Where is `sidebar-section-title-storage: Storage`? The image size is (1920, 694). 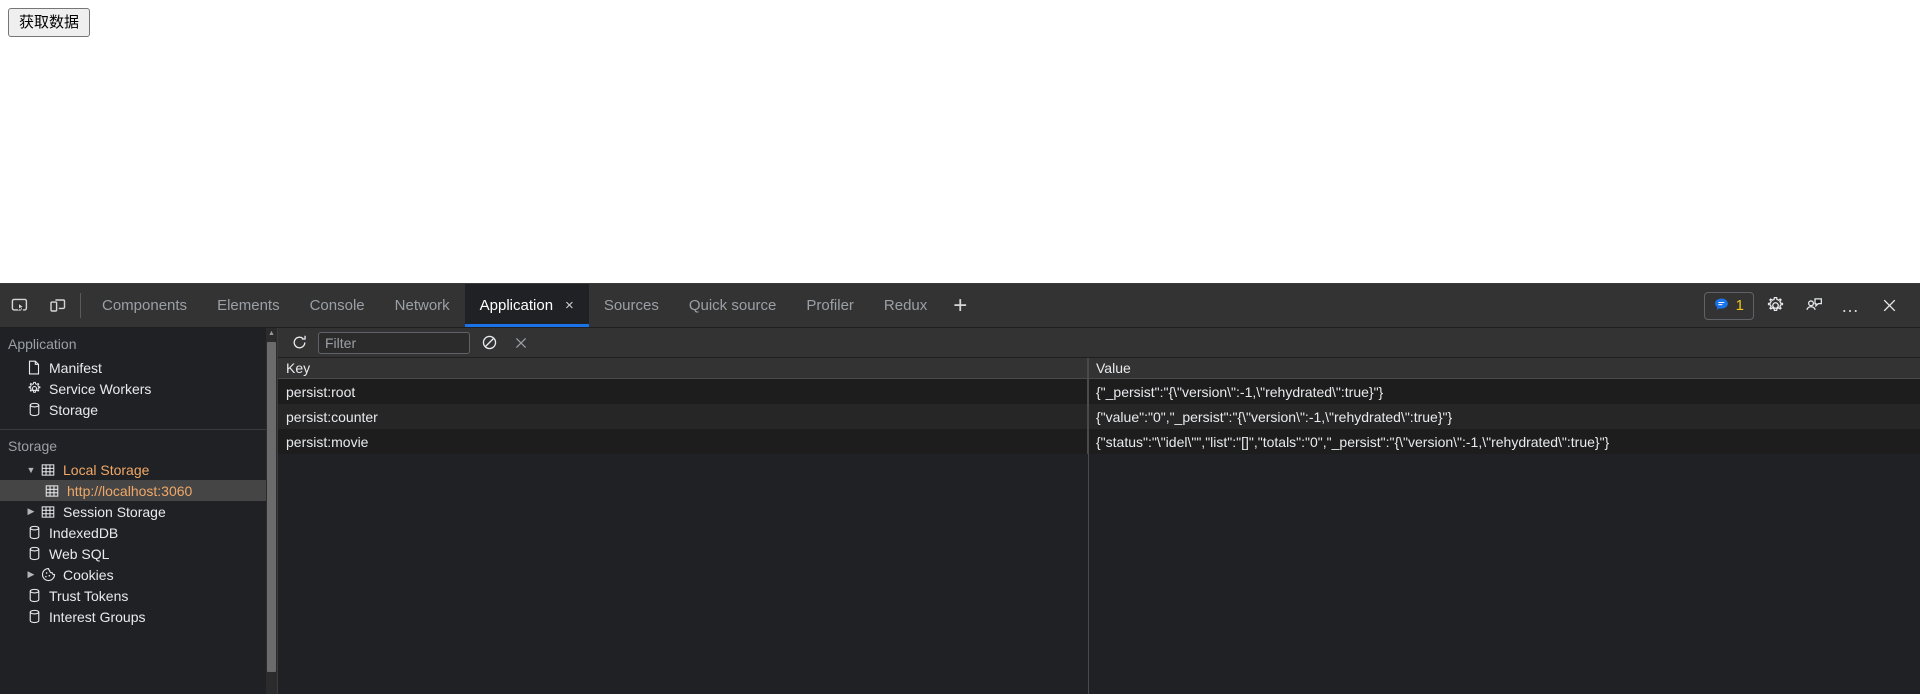 sidebar-section-title-storage: Storage is located at coordinates (33, 446).